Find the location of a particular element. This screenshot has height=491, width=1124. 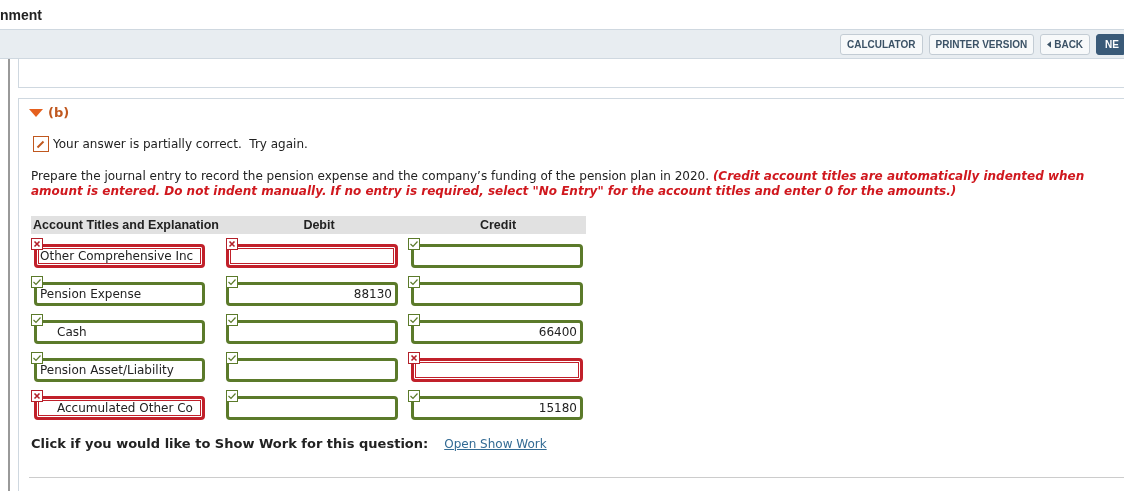

feedback-text: Your answer is partially correct. Try again. is located at coordinates (180, 144).